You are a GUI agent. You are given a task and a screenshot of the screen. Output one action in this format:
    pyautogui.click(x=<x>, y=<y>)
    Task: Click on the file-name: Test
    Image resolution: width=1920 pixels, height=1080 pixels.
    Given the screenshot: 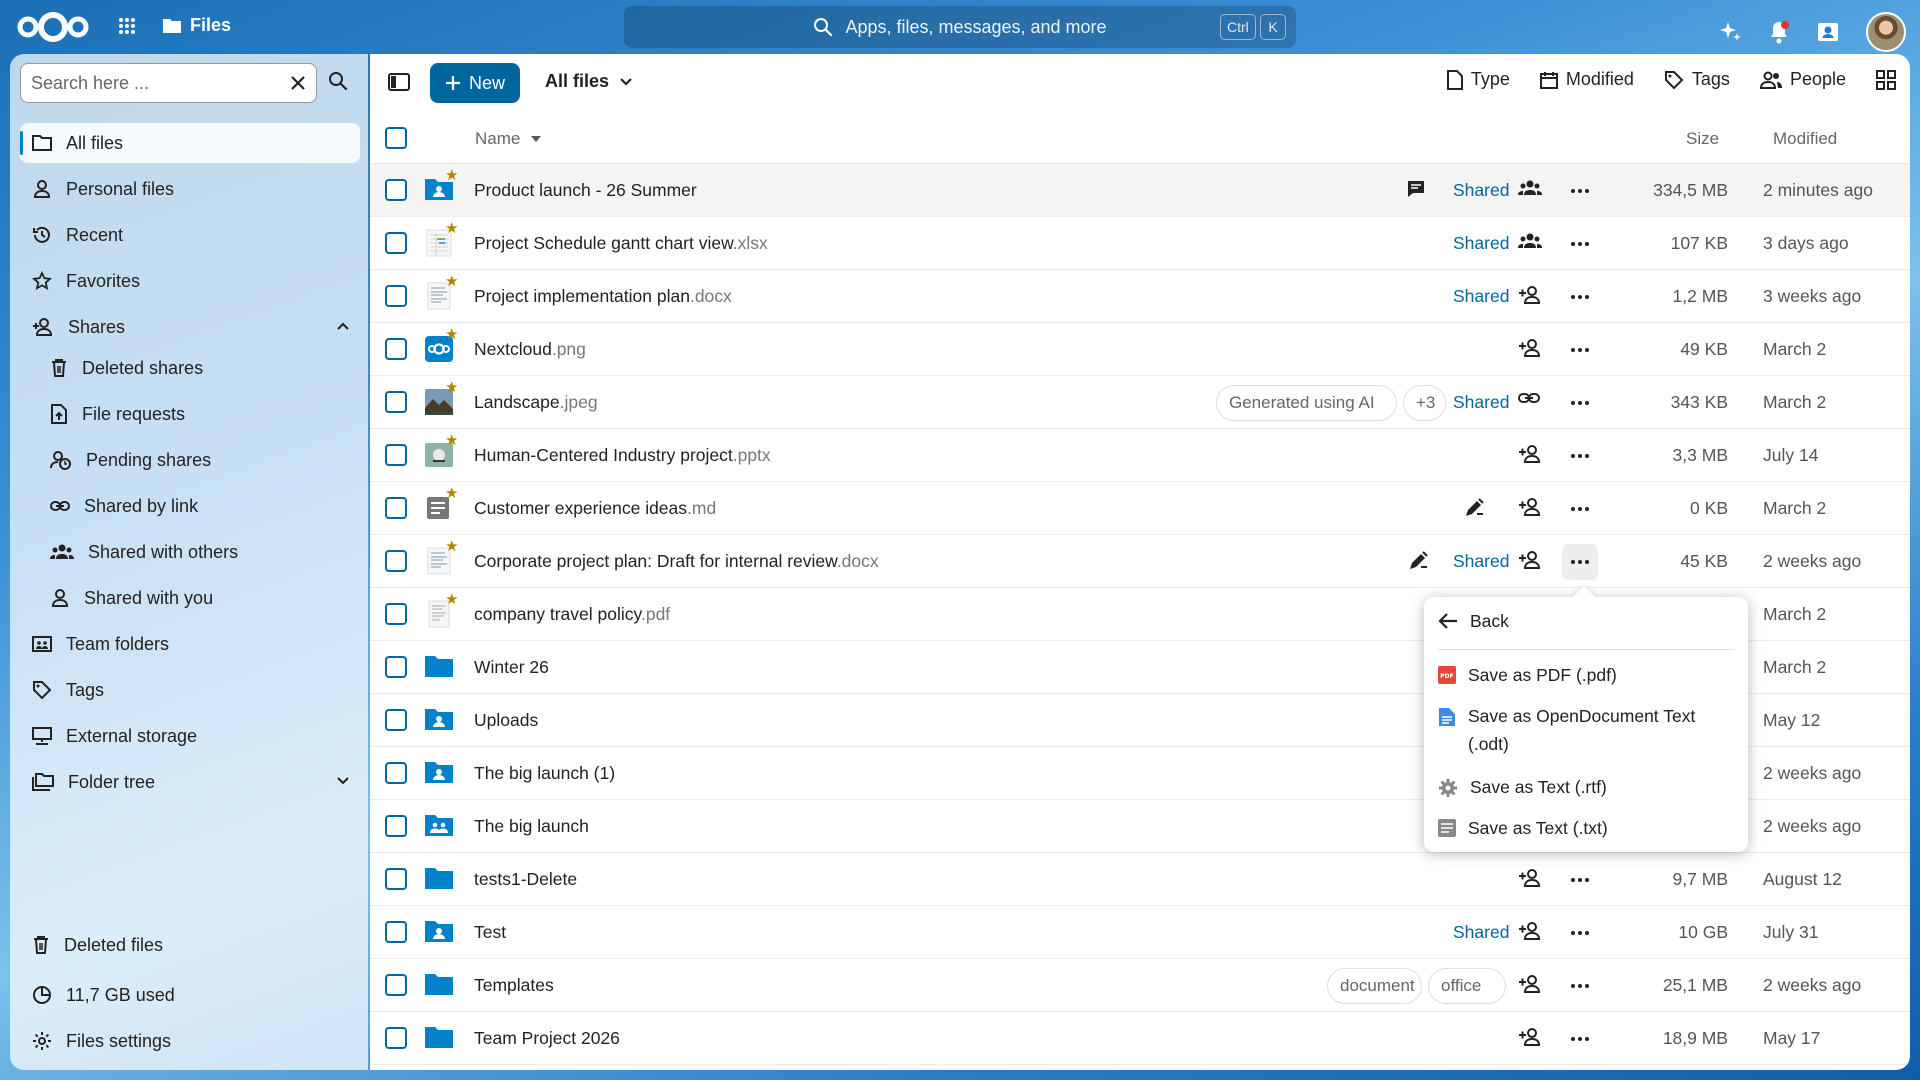 What is the action you would take?
    pyautogui.click(x=490, y=932)
    